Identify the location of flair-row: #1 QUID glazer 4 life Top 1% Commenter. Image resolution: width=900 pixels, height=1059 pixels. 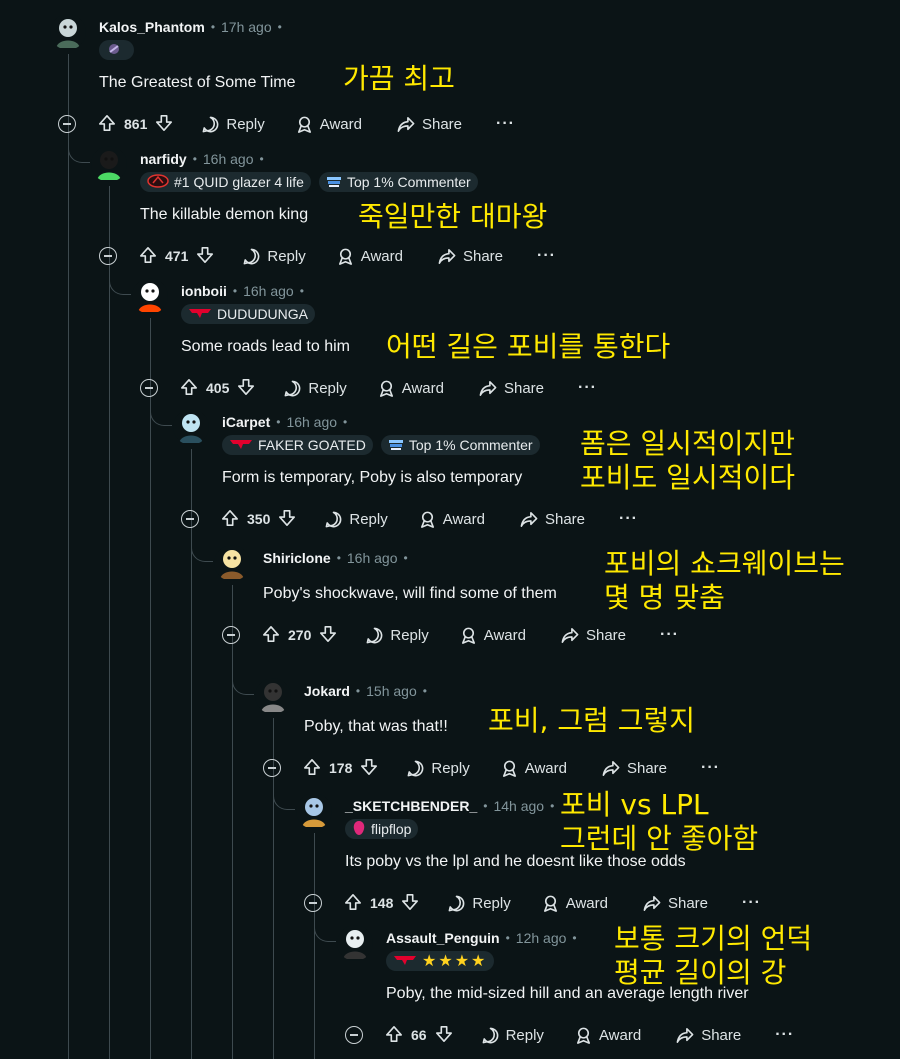
(309, 182).